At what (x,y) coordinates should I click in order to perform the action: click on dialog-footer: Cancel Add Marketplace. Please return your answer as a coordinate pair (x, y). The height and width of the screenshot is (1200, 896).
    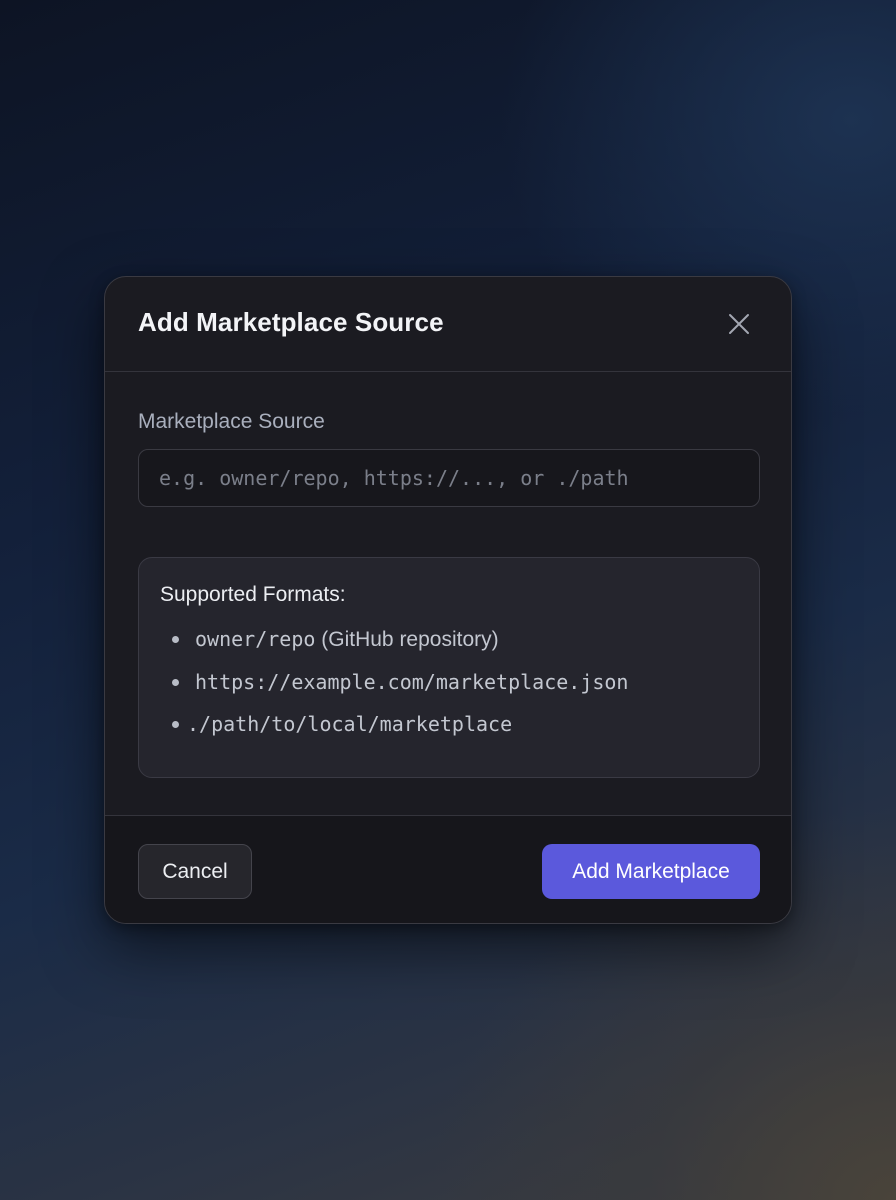
    Looking at the image, I should click on (448, 869).